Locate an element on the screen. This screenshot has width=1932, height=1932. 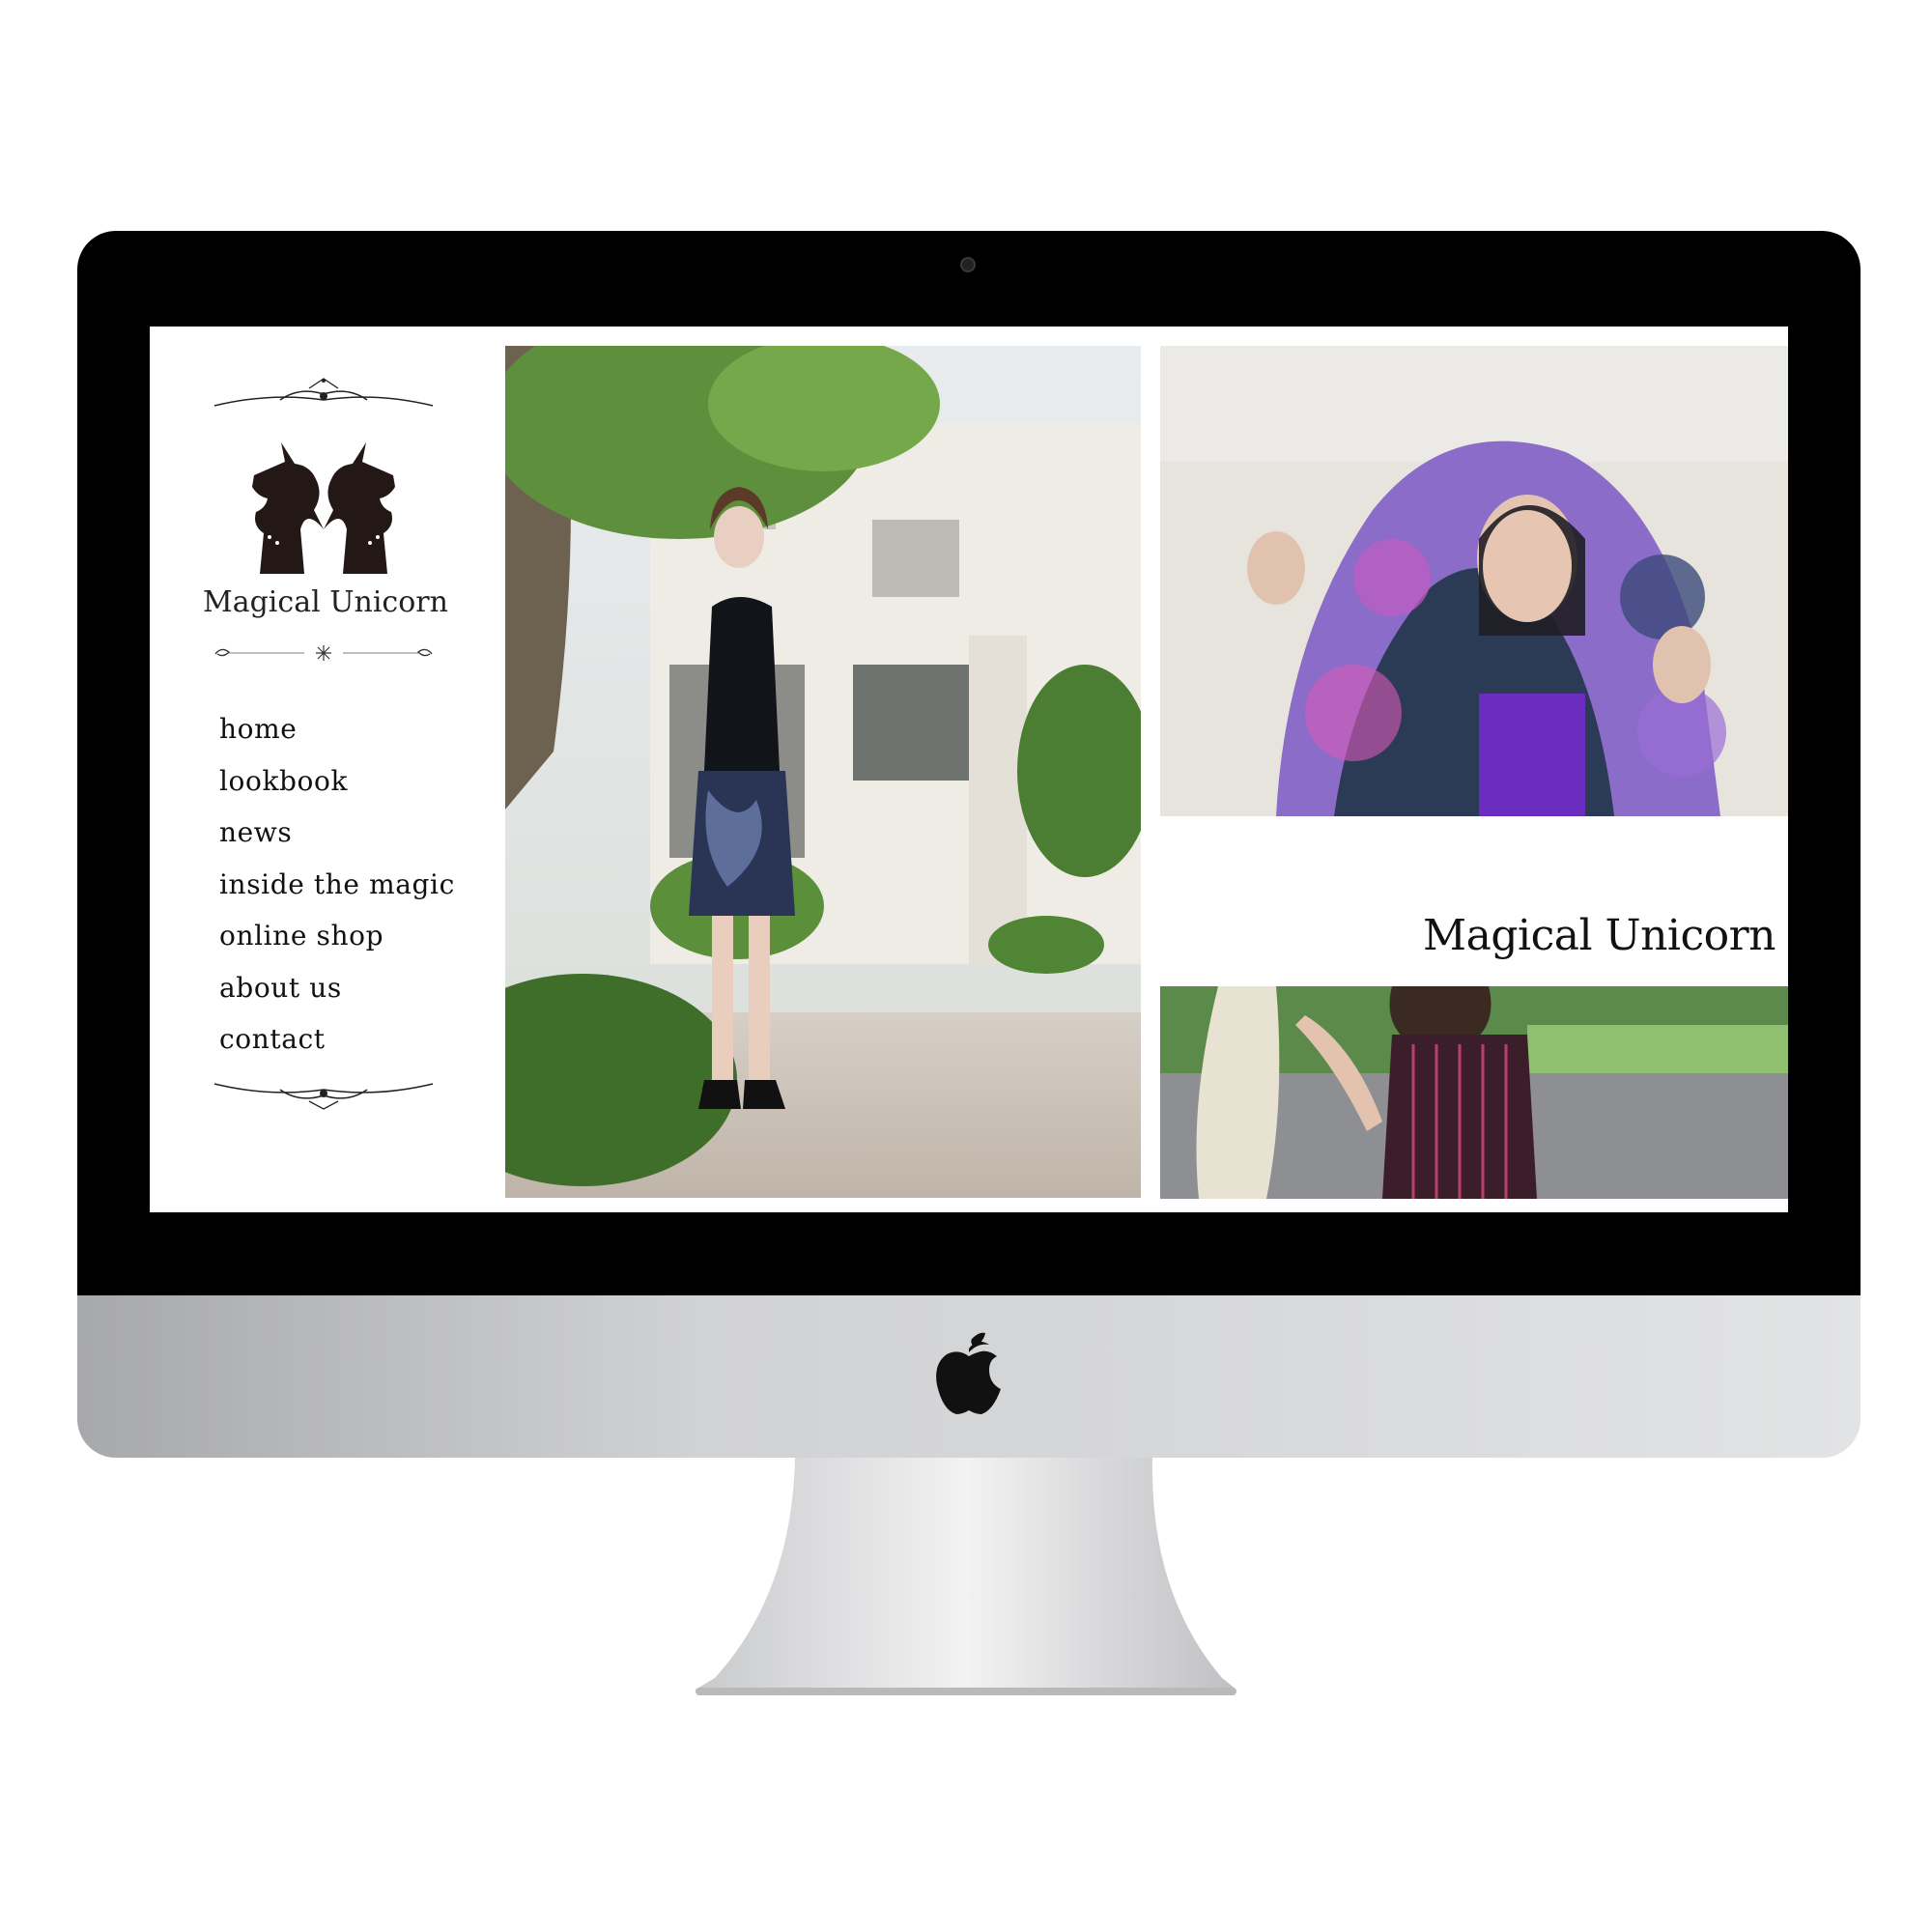
nav-inside-the-magic: inside the magic is located at coordinates (337, 885).